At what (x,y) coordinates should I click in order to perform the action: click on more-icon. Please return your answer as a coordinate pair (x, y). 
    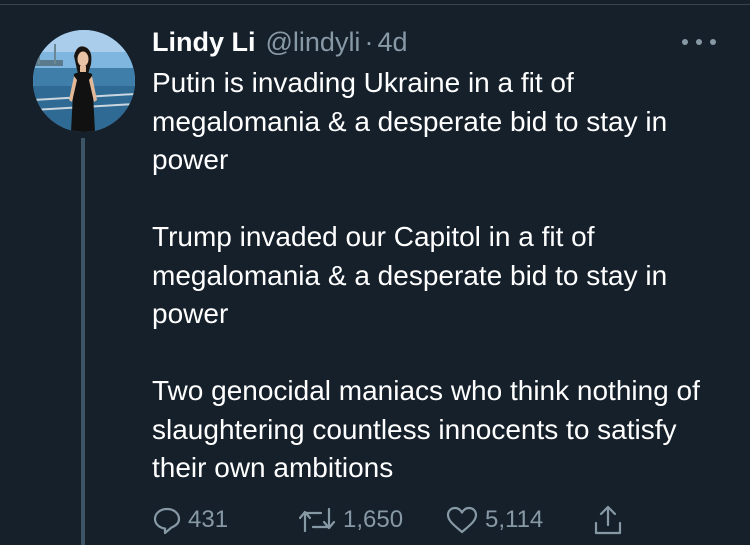
    Looking at the image, I should click on (699, 42).